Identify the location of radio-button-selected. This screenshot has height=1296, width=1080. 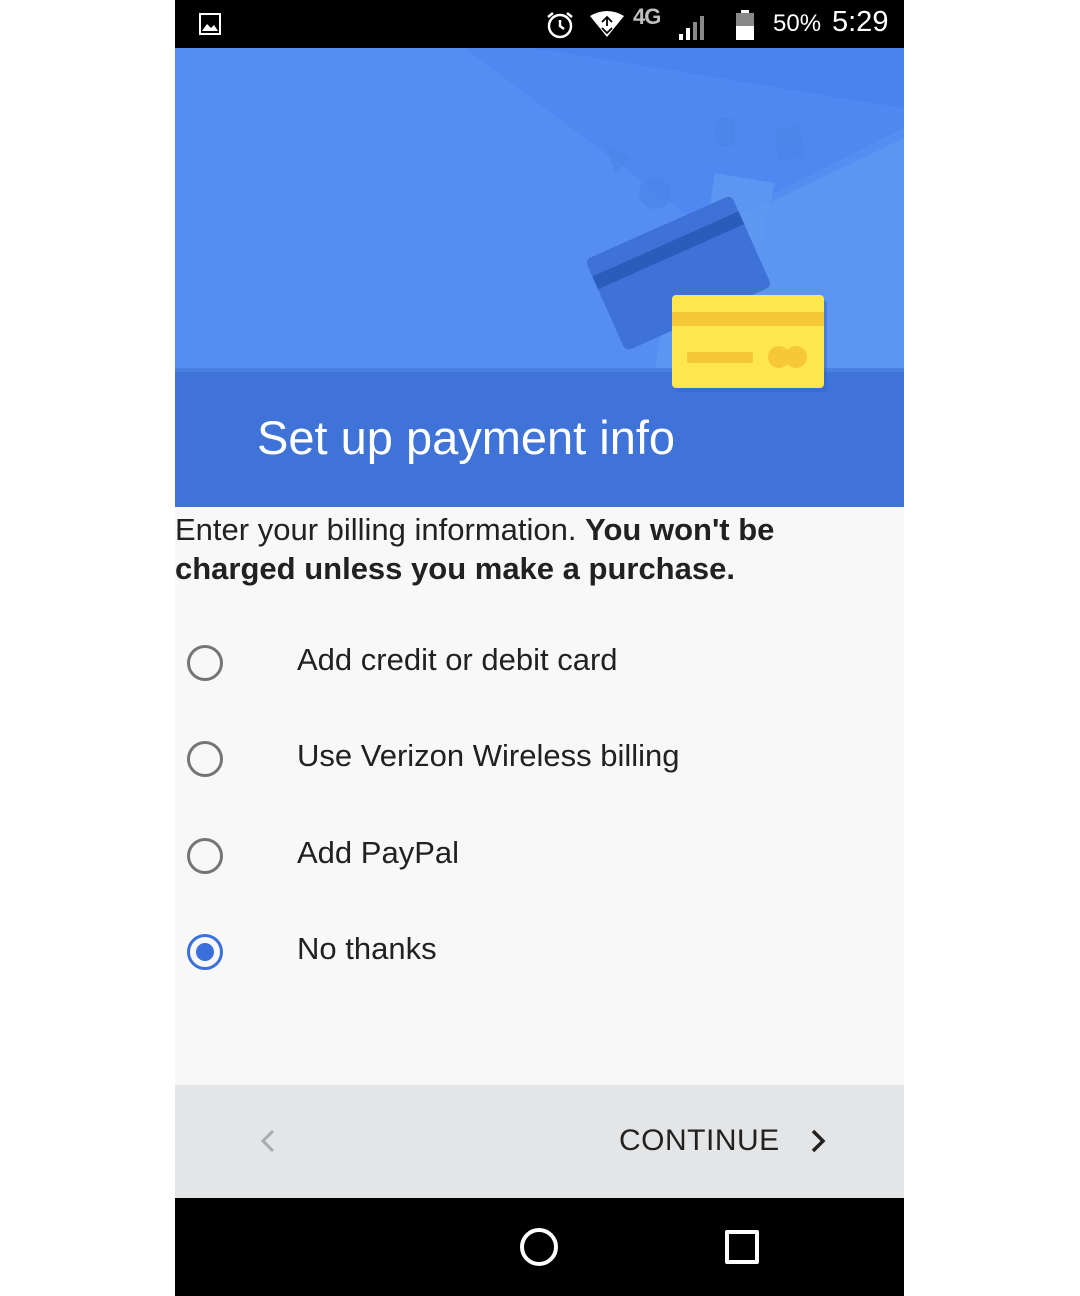
(205, 952).